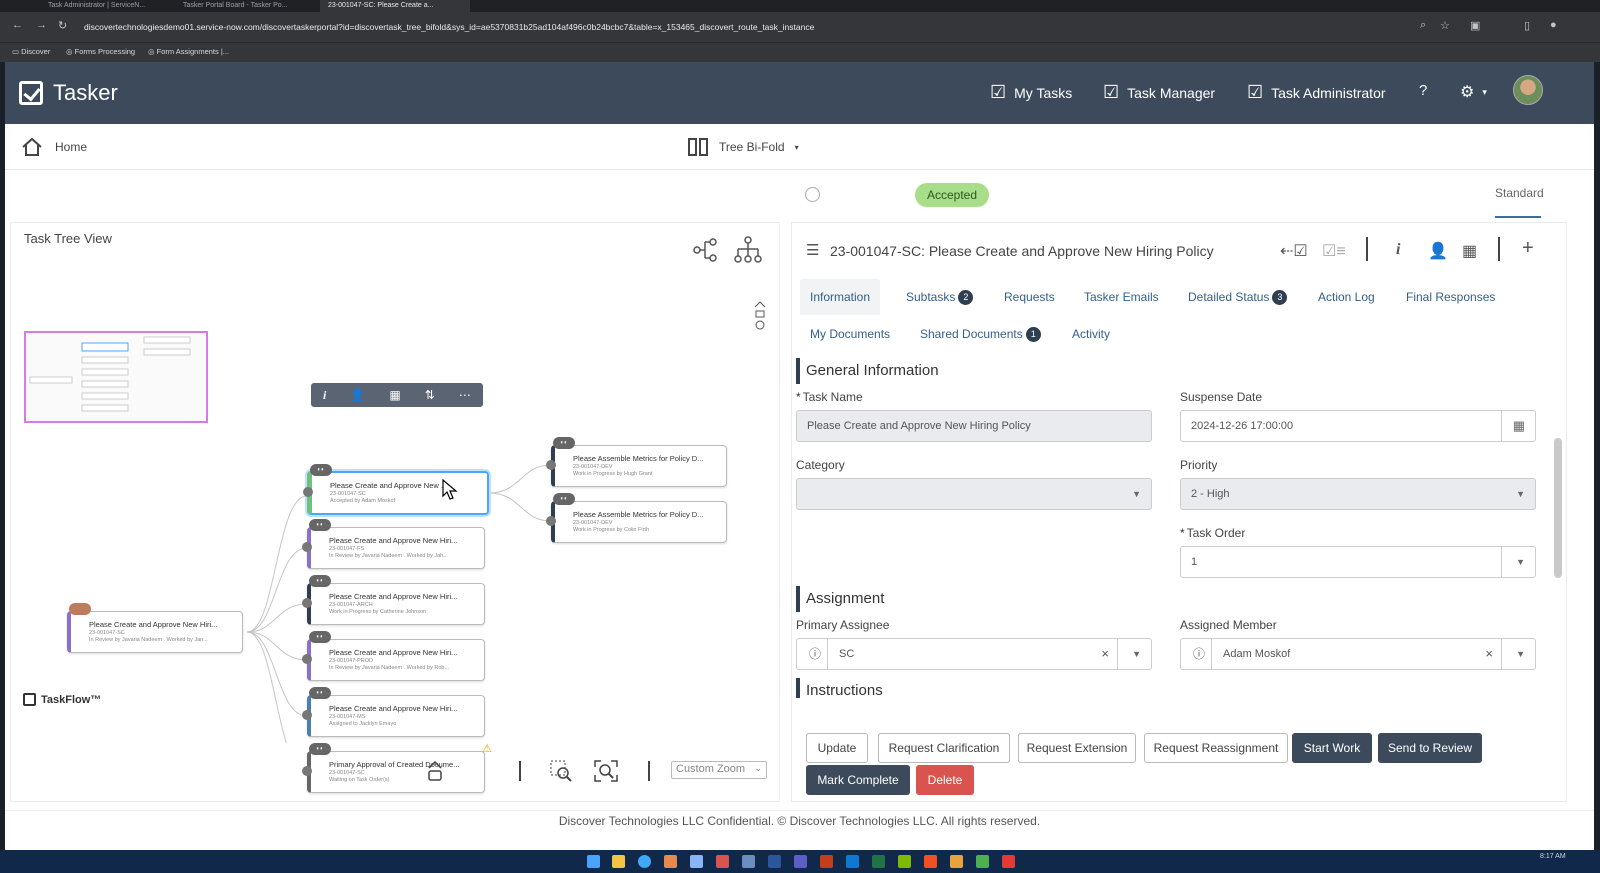 The image size is (1600, 873). I want to click on mark-complete-button: Mark Complete, so click(858, 780).